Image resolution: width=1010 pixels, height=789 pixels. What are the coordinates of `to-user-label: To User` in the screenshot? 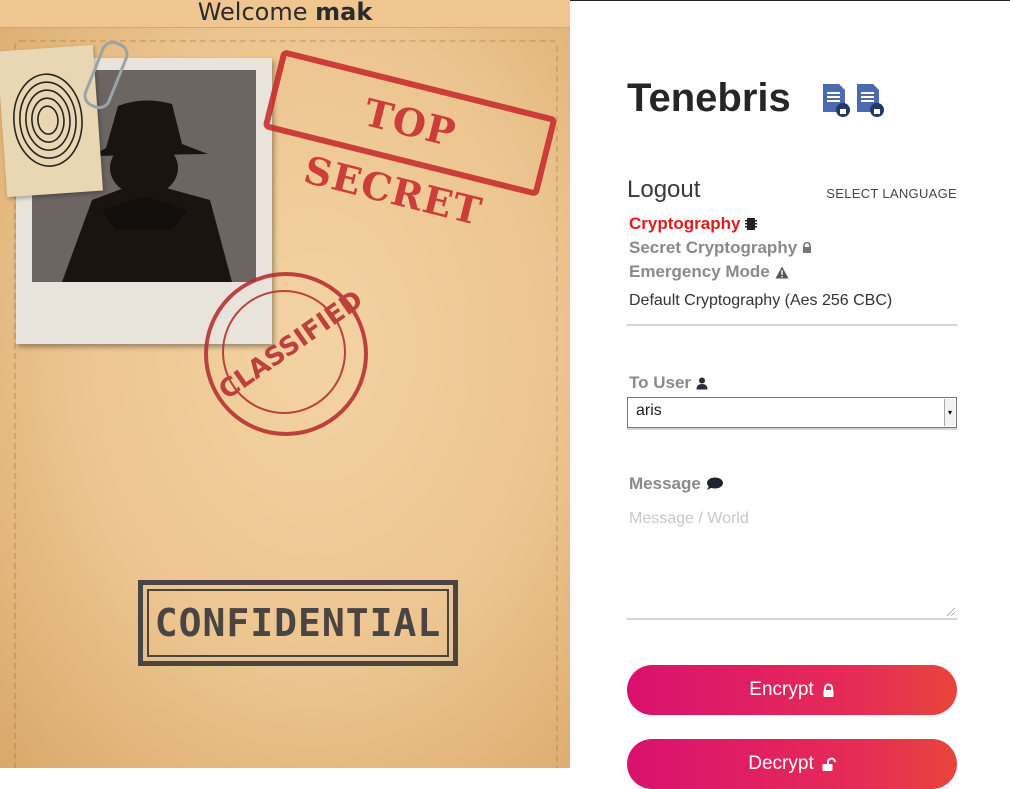 It's located at (668, 383).